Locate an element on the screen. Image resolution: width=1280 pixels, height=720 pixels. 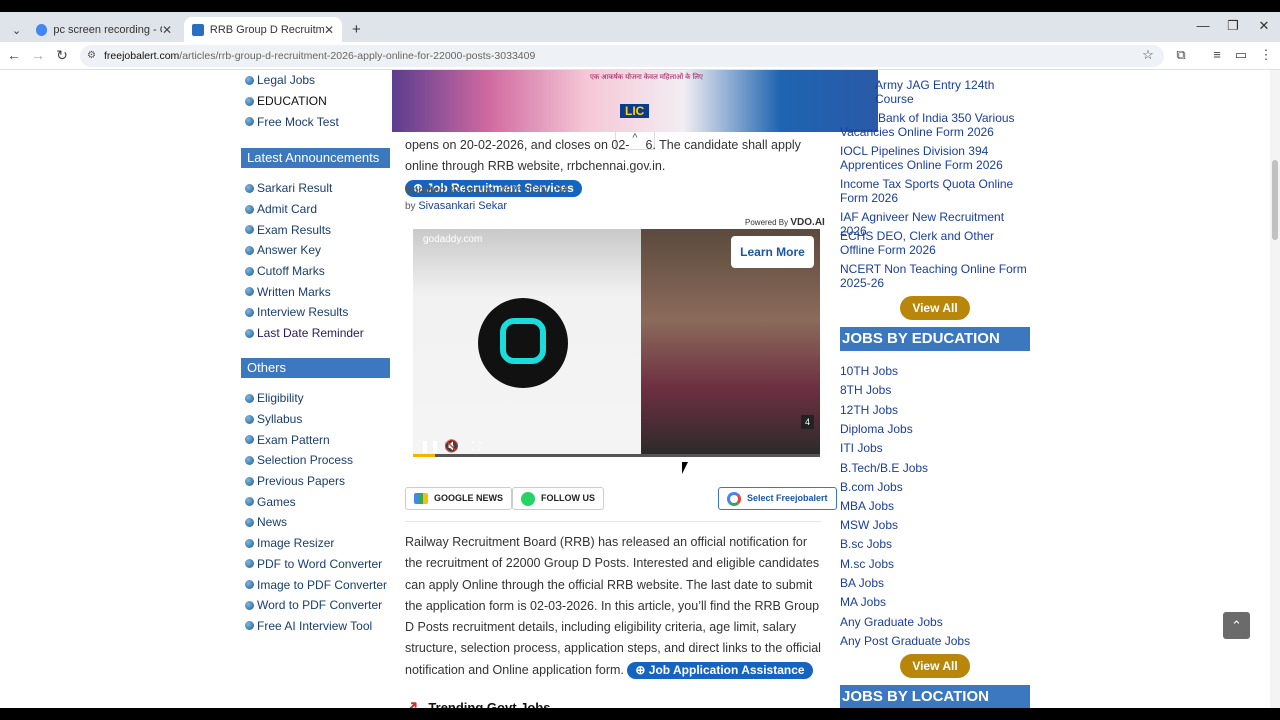
extensions-icon: ⧉ is located at coordinates (1181, 55).